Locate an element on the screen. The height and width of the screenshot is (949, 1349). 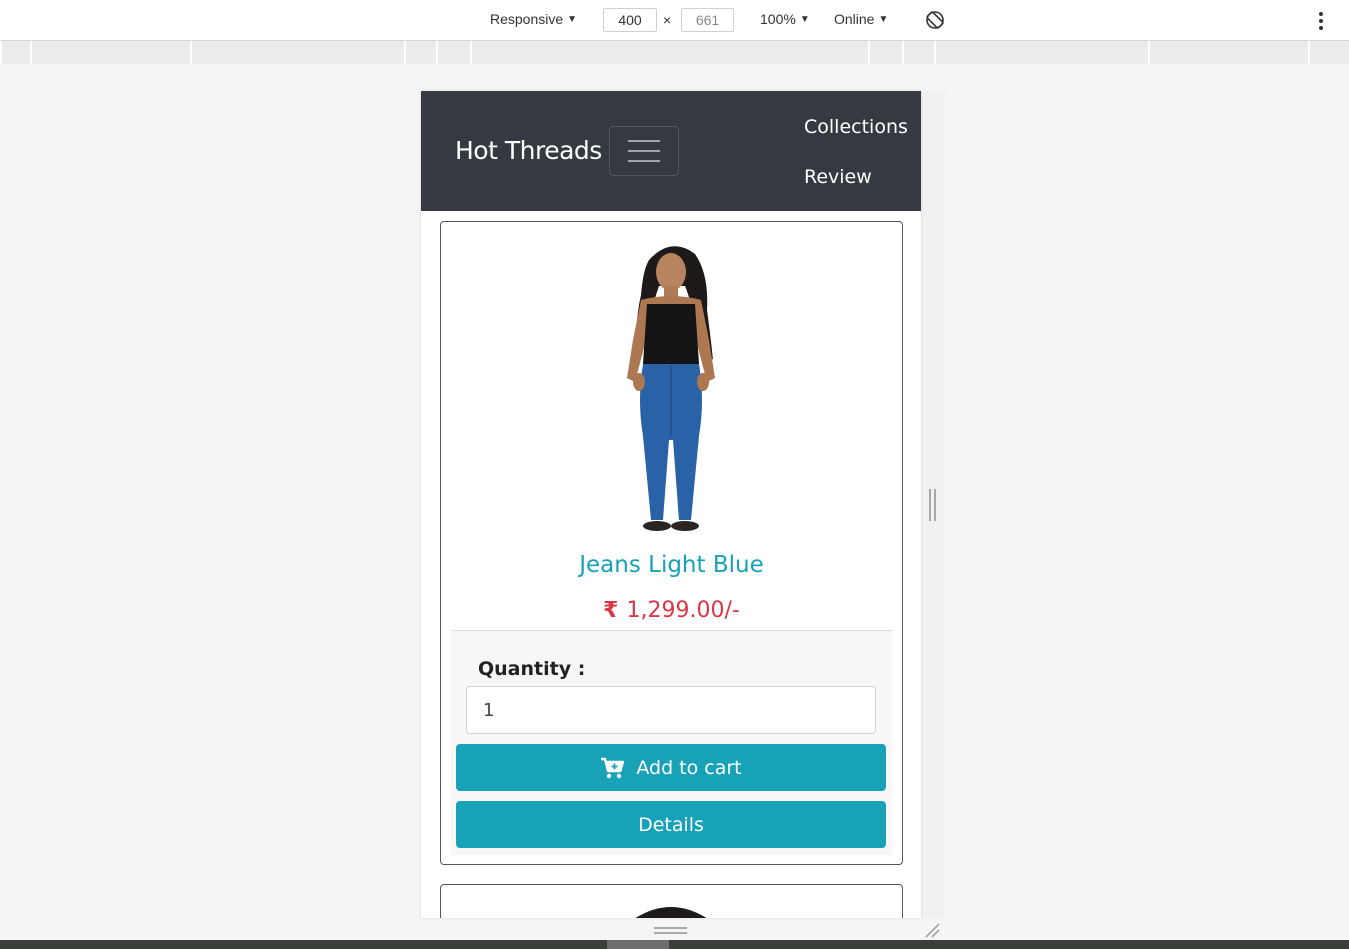
rupee-icon: ₹ is located at coordinates (611, 610).